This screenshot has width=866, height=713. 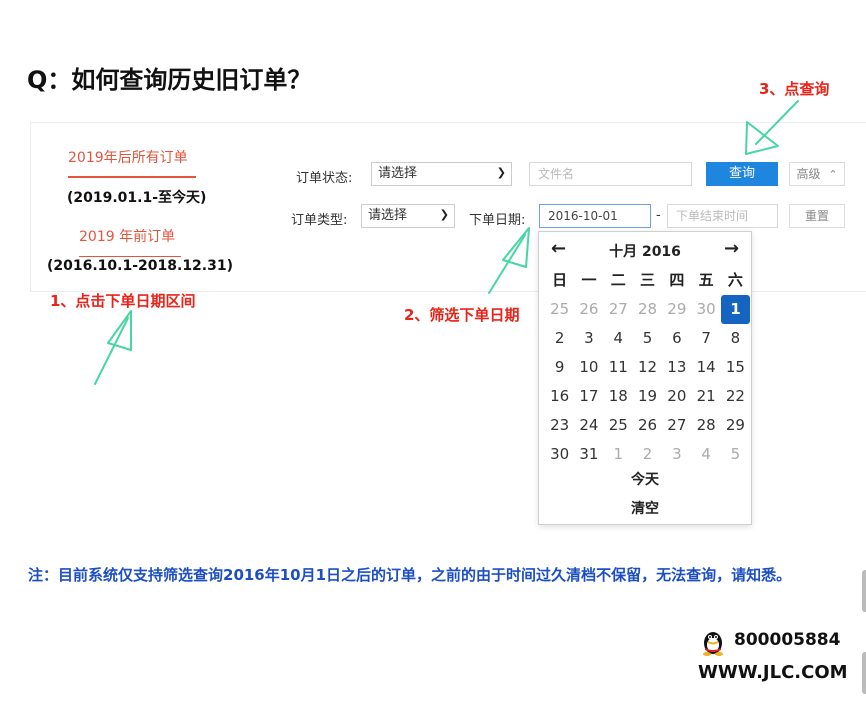 What do you see at coordinates (677, 280) in the screenshot?
I see `weekday-header: 四` at bounding box center [677, 280].